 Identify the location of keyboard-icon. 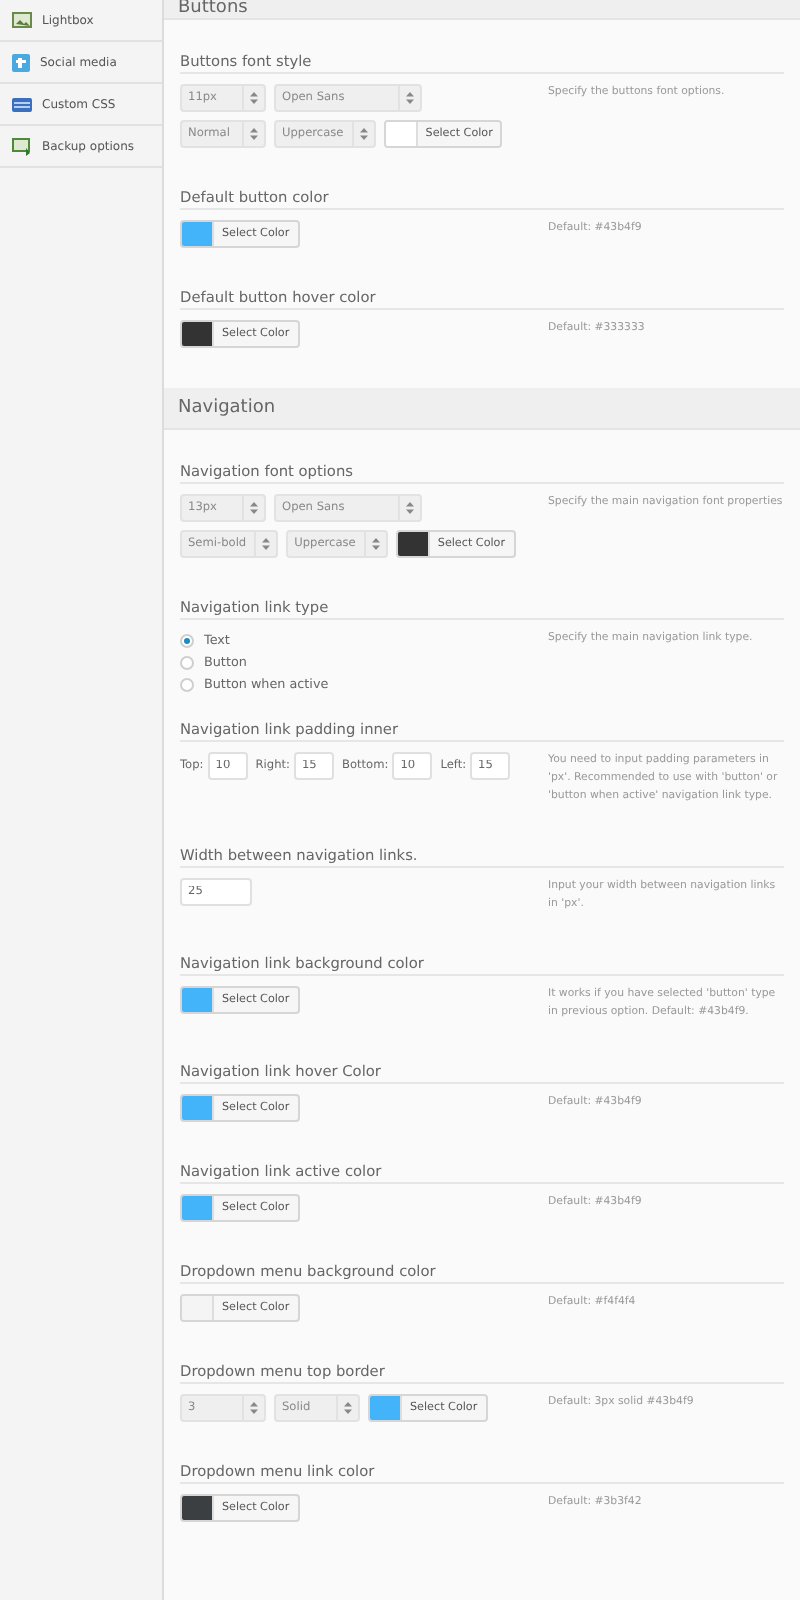
(22, 104).